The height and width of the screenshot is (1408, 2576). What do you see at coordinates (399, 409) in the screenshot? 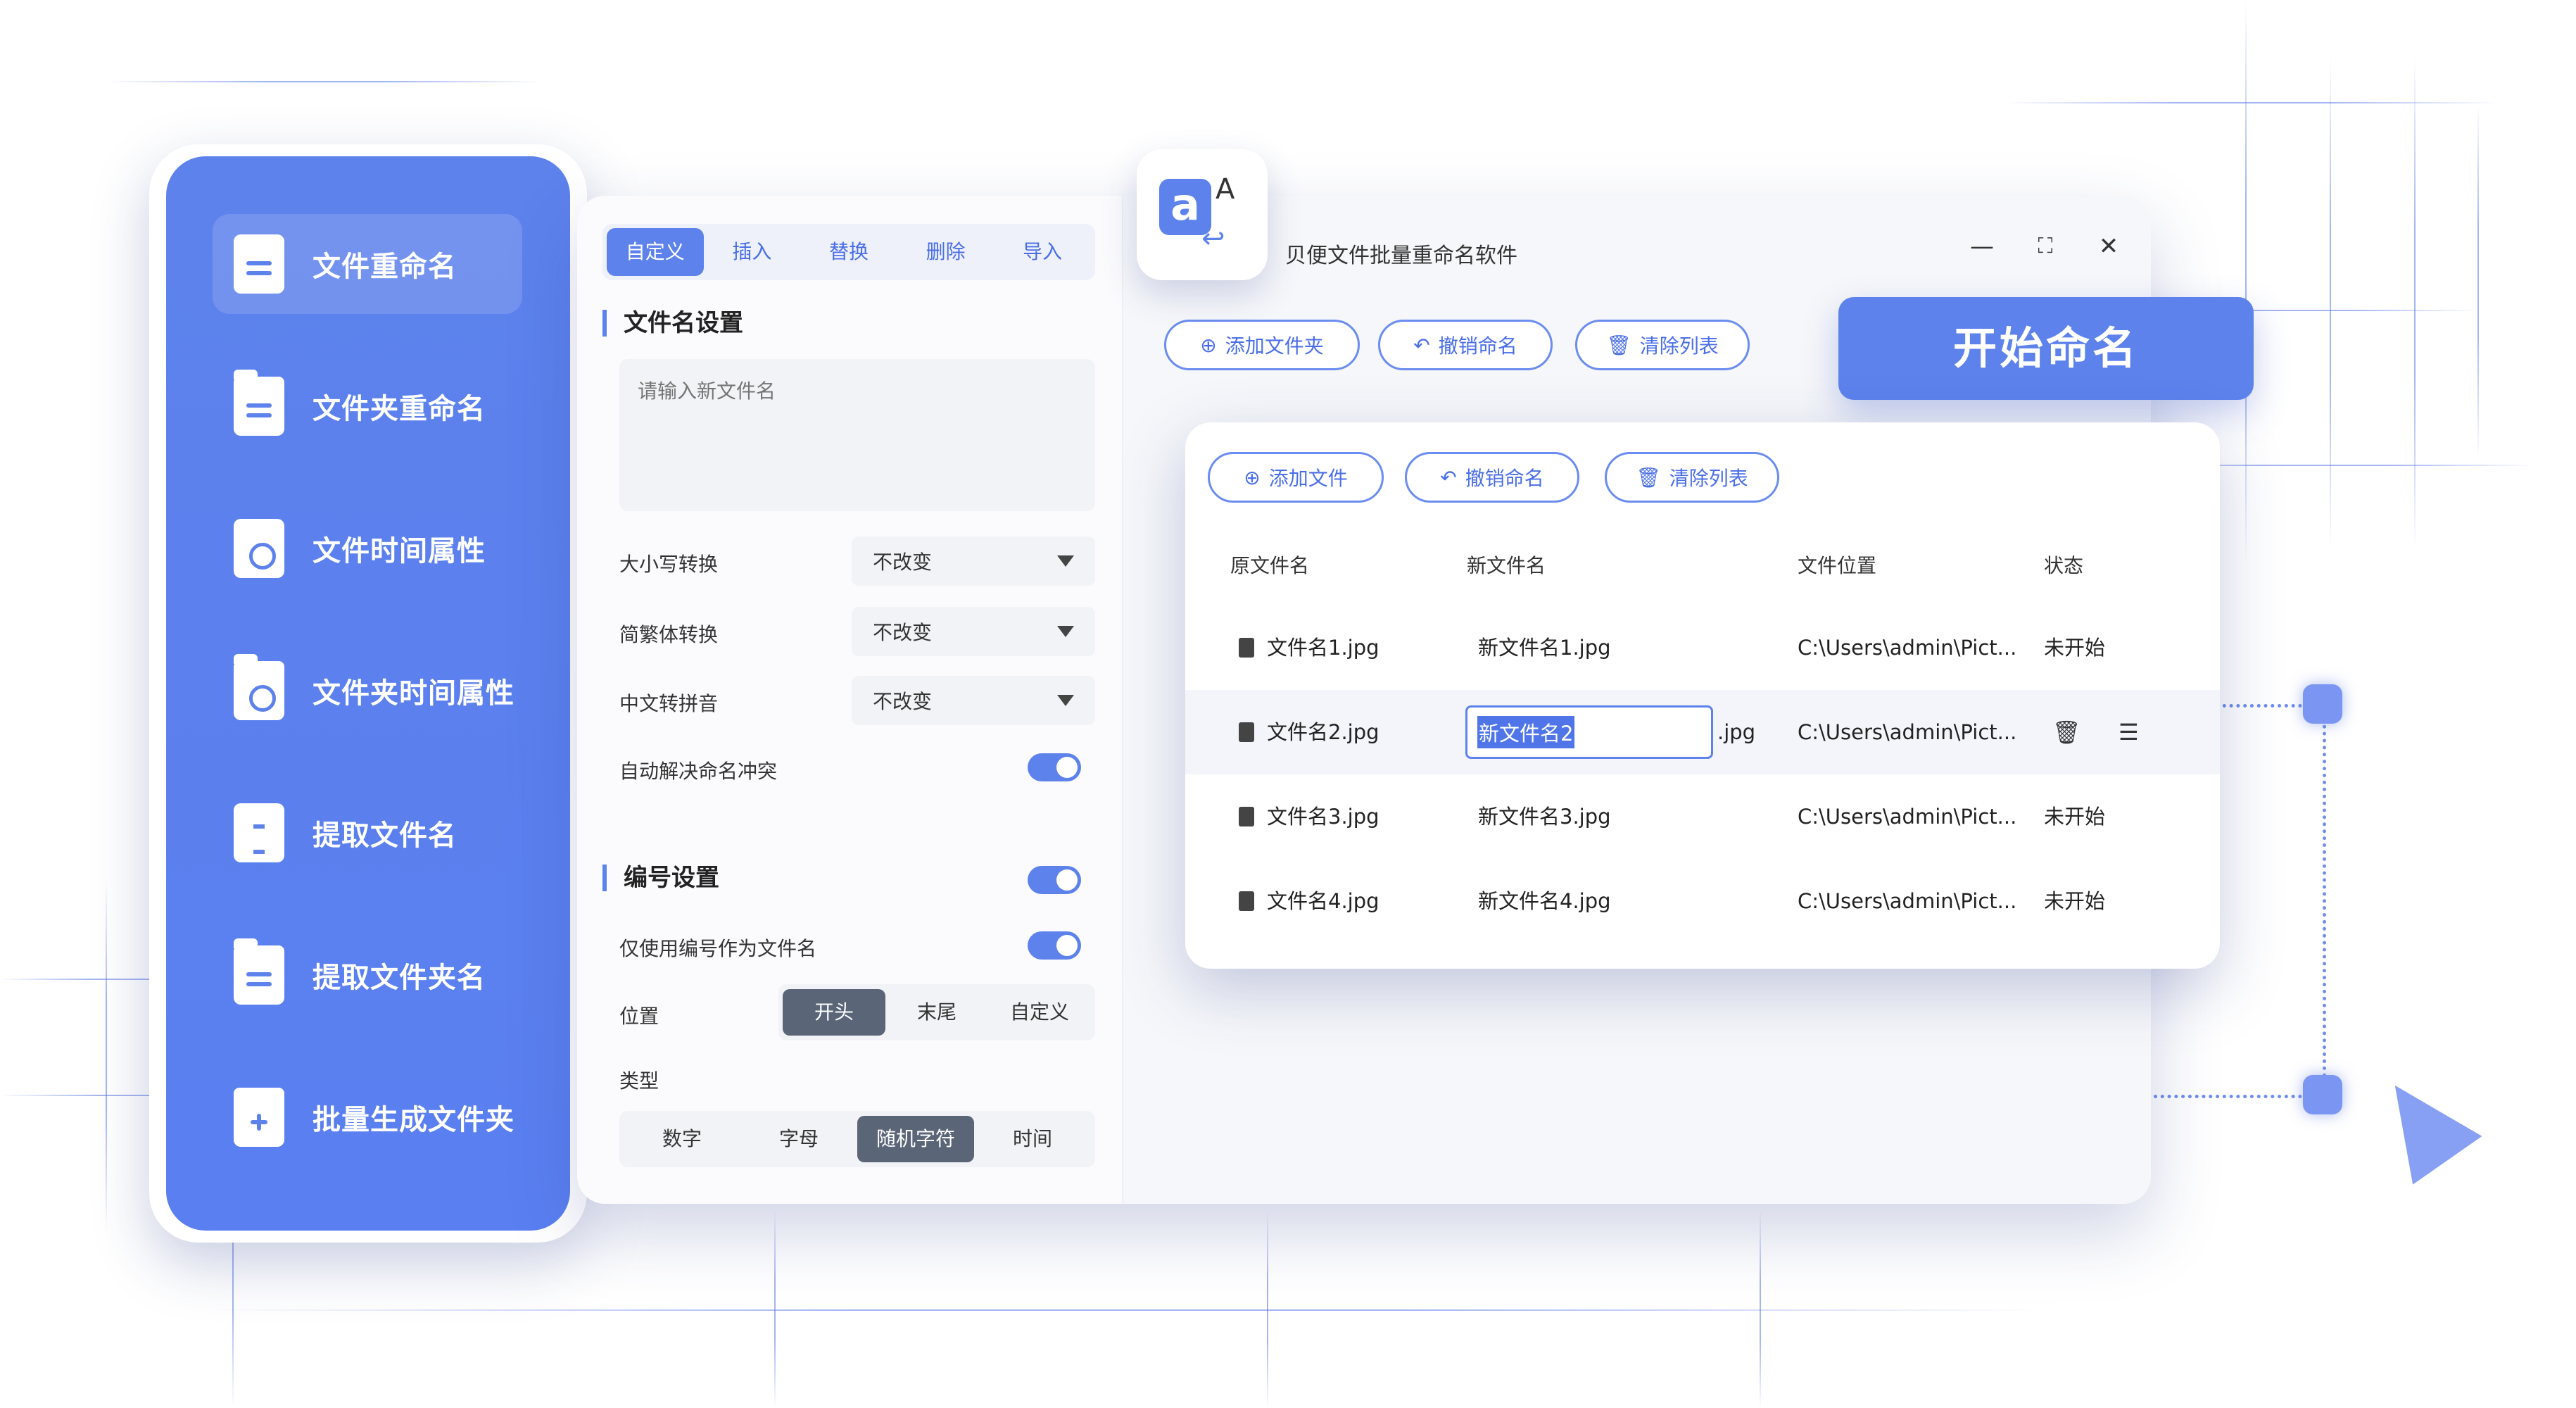
I see `sidebar-item-label: 文件夹重命名` at bounding box center [399, 409].